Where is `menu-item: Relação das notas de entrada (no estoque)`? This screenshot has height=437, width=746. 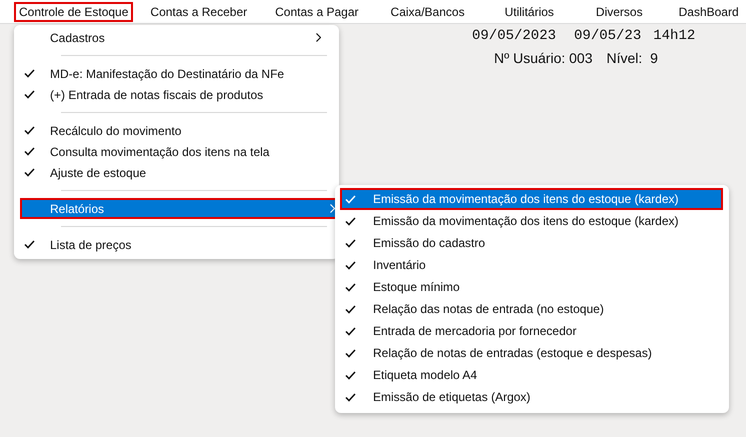
menu-item: Relação das notas de entrada (no estoque) is located at coordinates (531, 309).